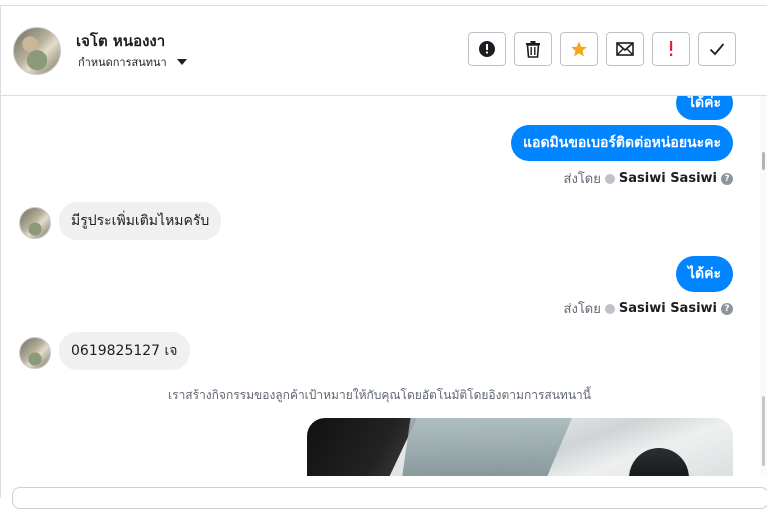 The width and height of the screenshot is (767, 509). What do you see at coordinates (120, 41) in the screenshot?
I see `contact-name: เจโต หนองงา` at bounding box center [120, 41].